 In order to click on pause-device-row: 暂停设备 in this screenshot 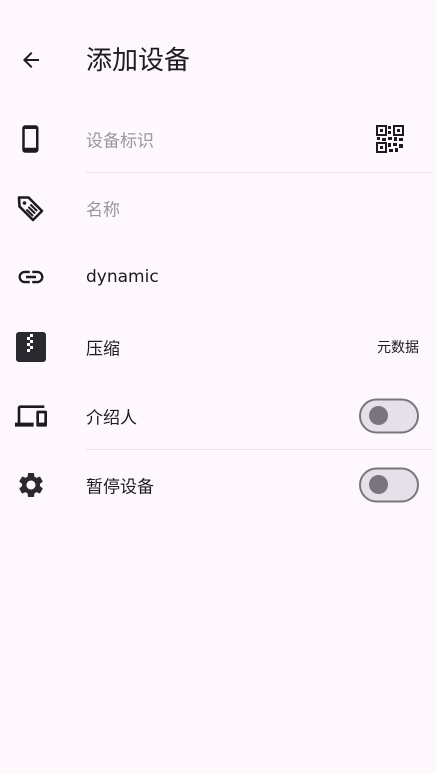, I will do `click(218, 484)`.